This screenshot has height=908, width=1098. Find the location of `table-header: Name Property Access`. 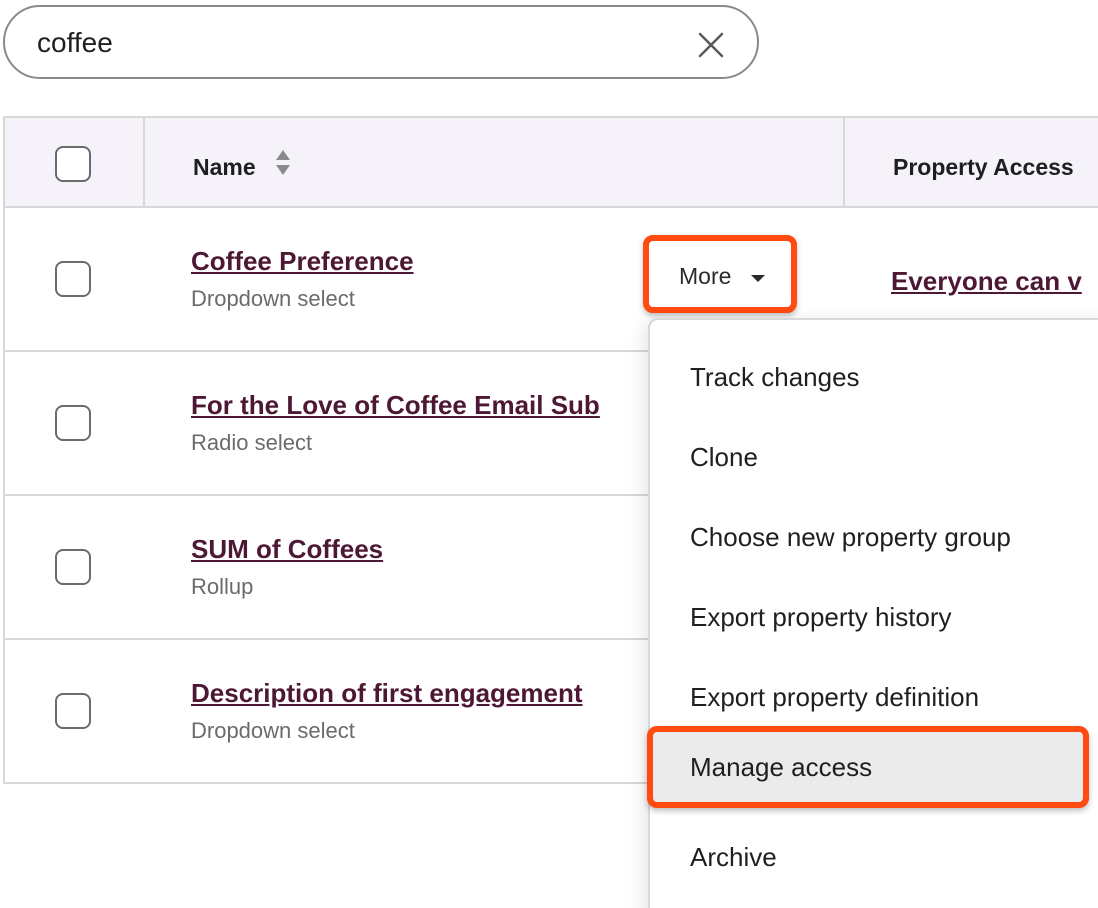

table-header: Name Property Access is located at coordinates (551, 163).